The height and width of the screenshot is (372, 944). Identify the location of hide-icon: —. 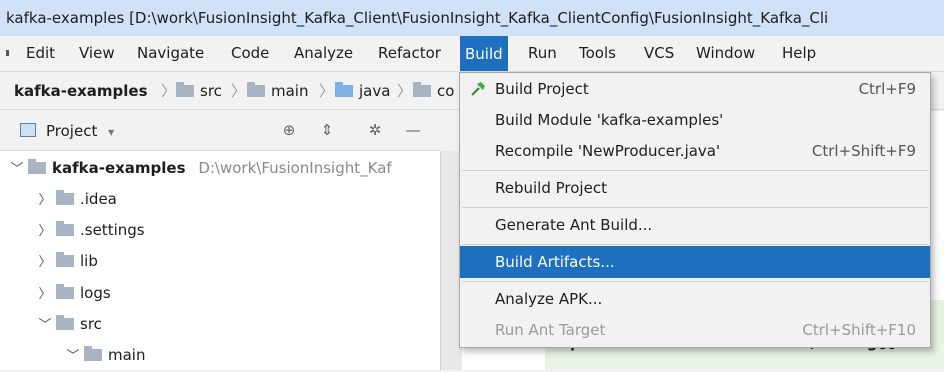
(413, 130).